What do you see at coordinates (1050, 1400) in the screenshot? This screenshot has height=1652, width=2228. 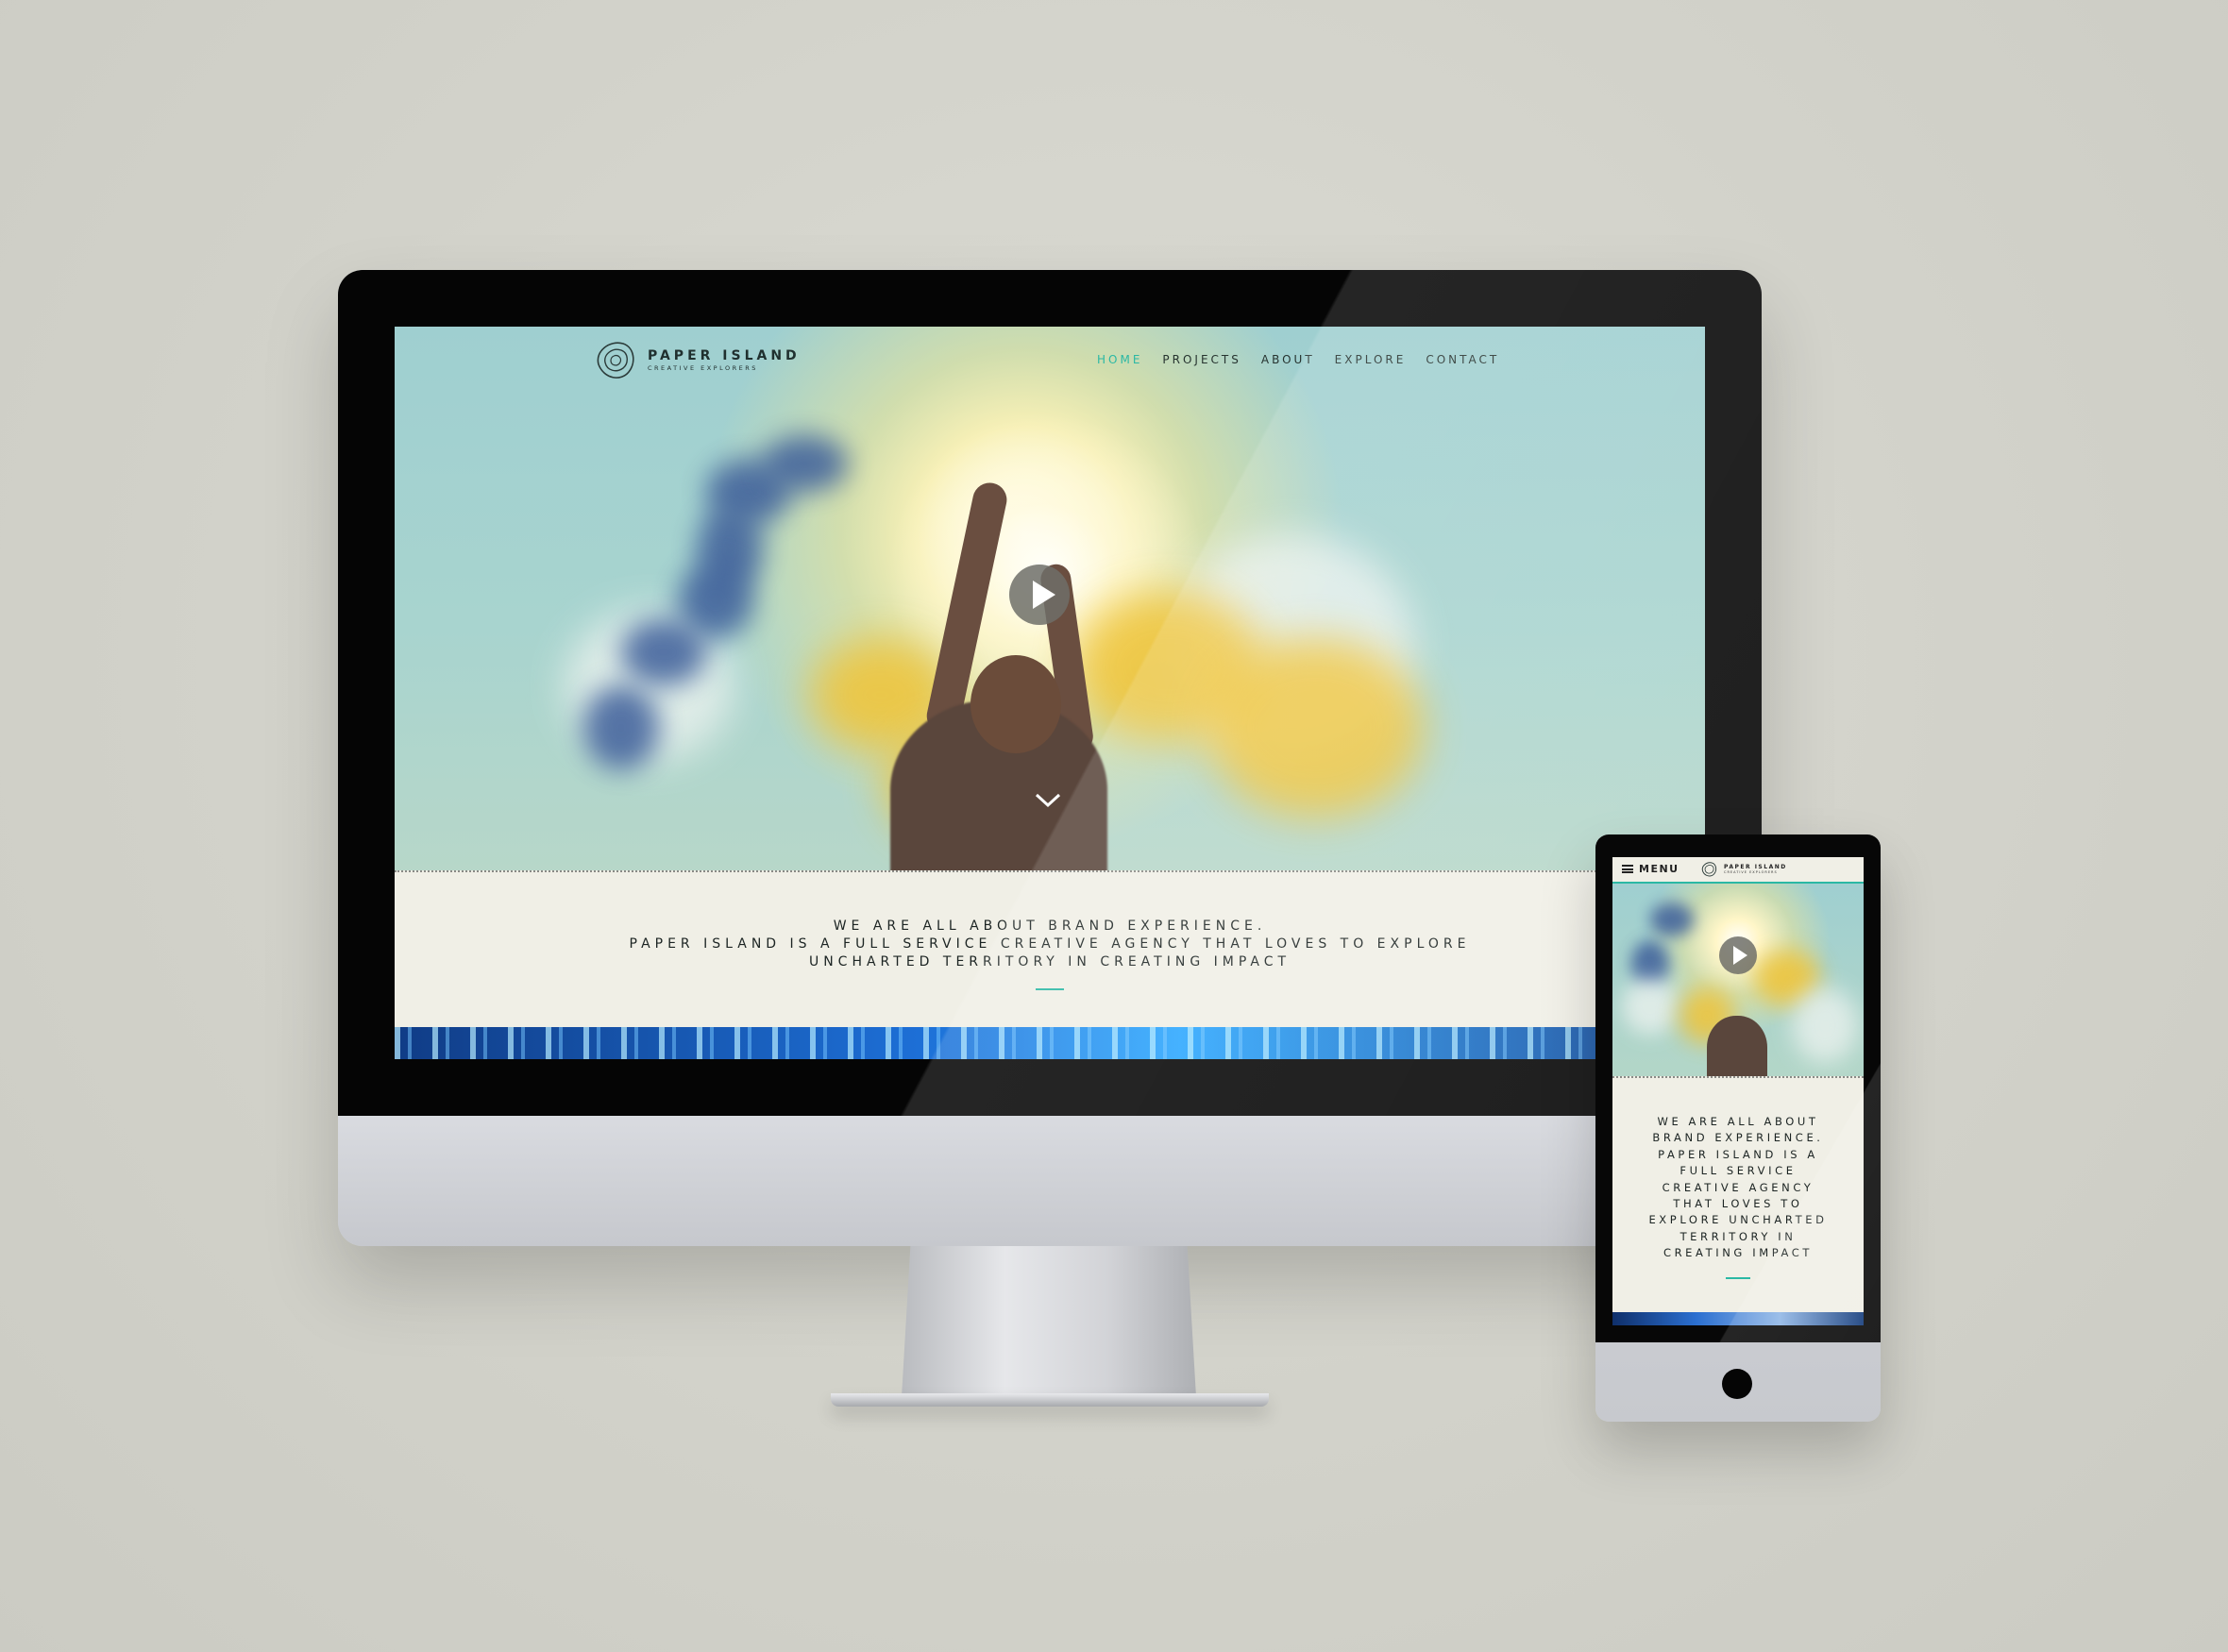 I see `monitor-stand-base` at bounding box center [1050, 1400].